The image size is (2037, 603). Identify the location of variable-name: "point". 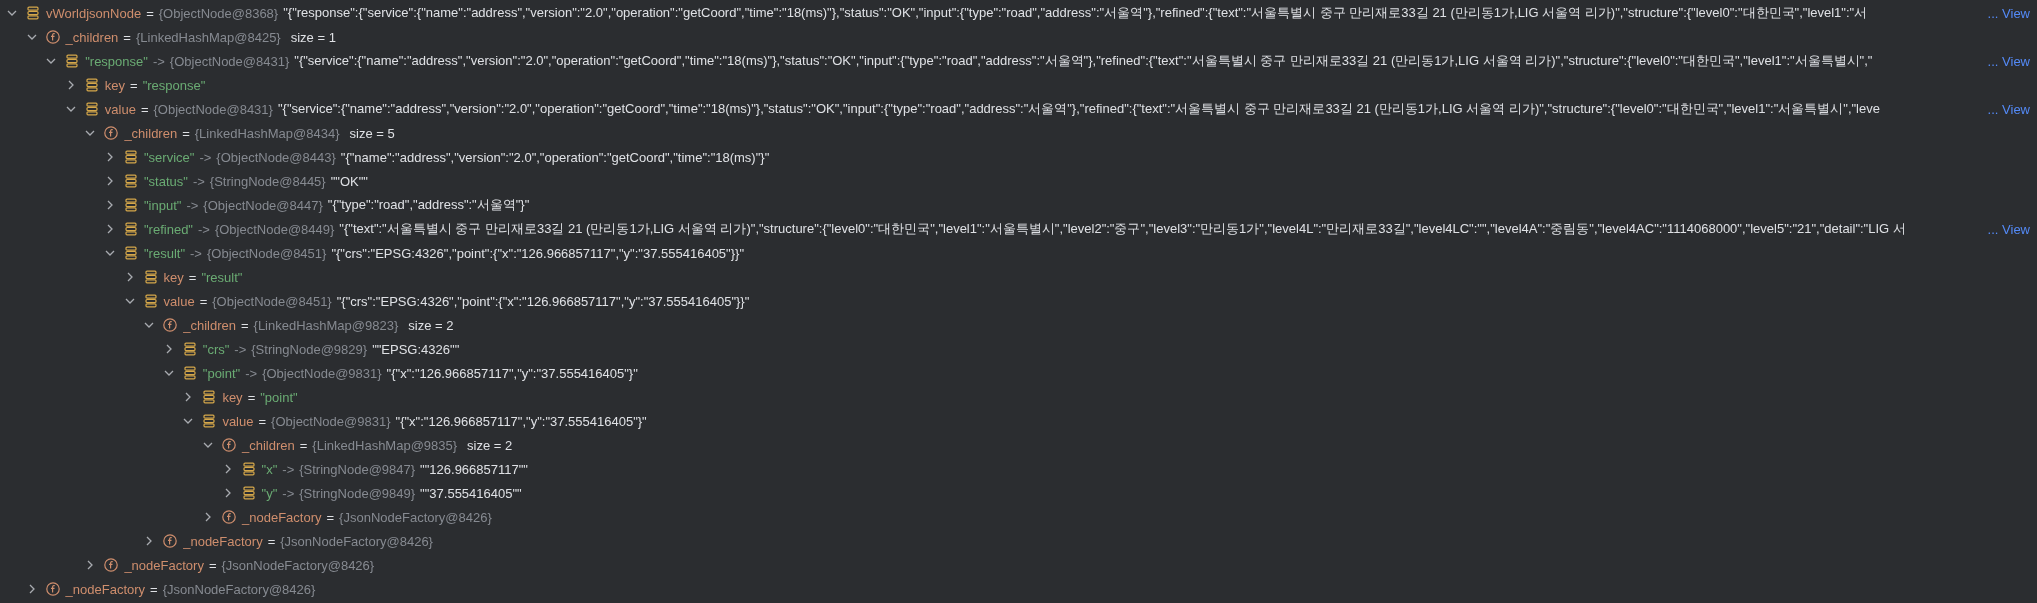
(221, 373).